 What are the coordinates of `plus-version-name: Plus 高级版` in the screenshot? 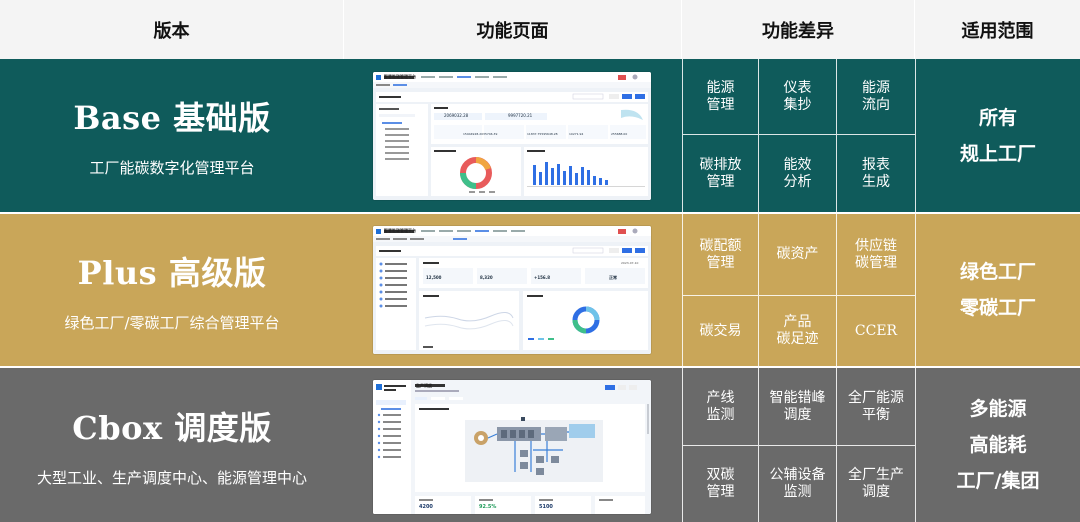 It's located at (172, 272).